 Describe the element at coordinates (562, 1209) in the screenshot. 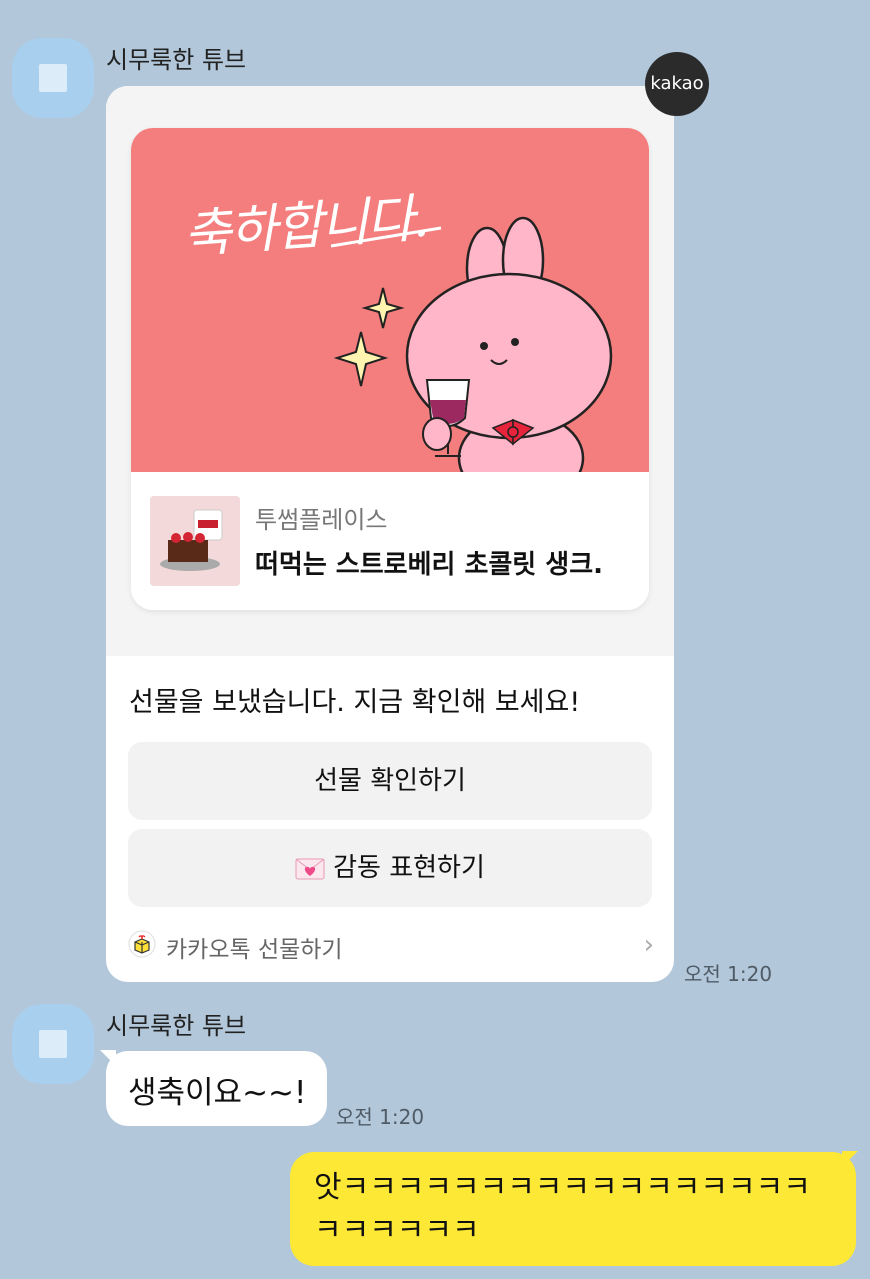

I see `message-text: 앗ㅋㅋㅋㅋㅋㅋㅋㅋㅋㅋㅋㅋㅋㅋㅋㅋㅋㅋㅋㅋㅋㅋㅋ` at that location.